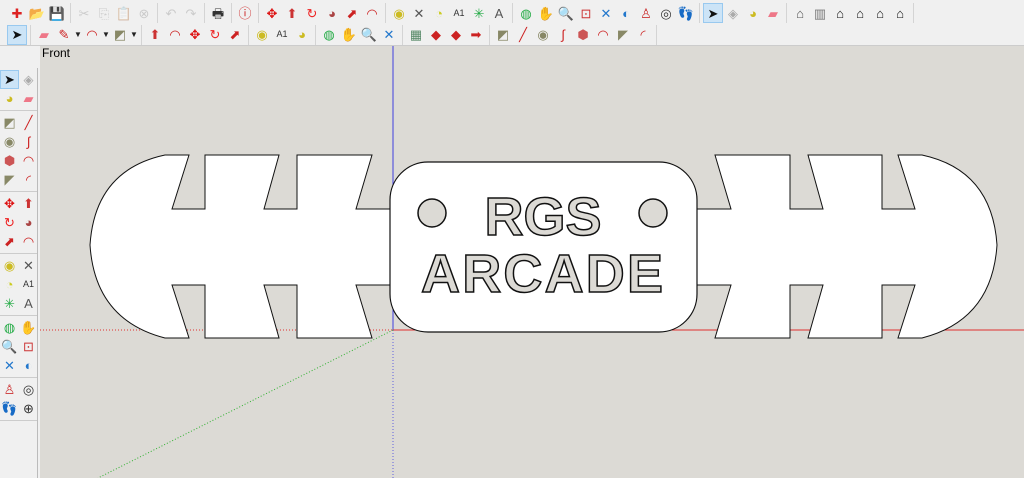 The width and height of the screenshot is (1024, 478). Describe the element at coordinates (37, 13) in the screenshot. I see `open-folder-button: 📂` at that location.